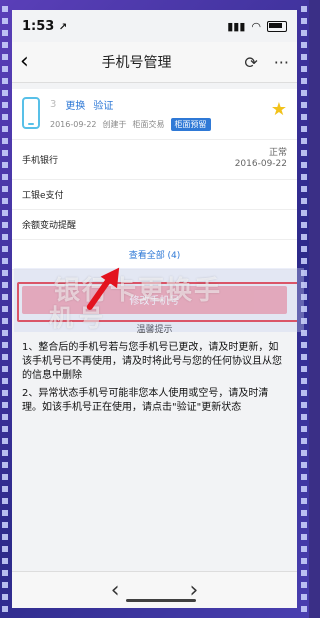 This screenshot has height=618, width=320. Describe the element at coordinates (154, 224) in the screenshot. I see `service-row-balance-alert: 余额变动提醒` at that location.